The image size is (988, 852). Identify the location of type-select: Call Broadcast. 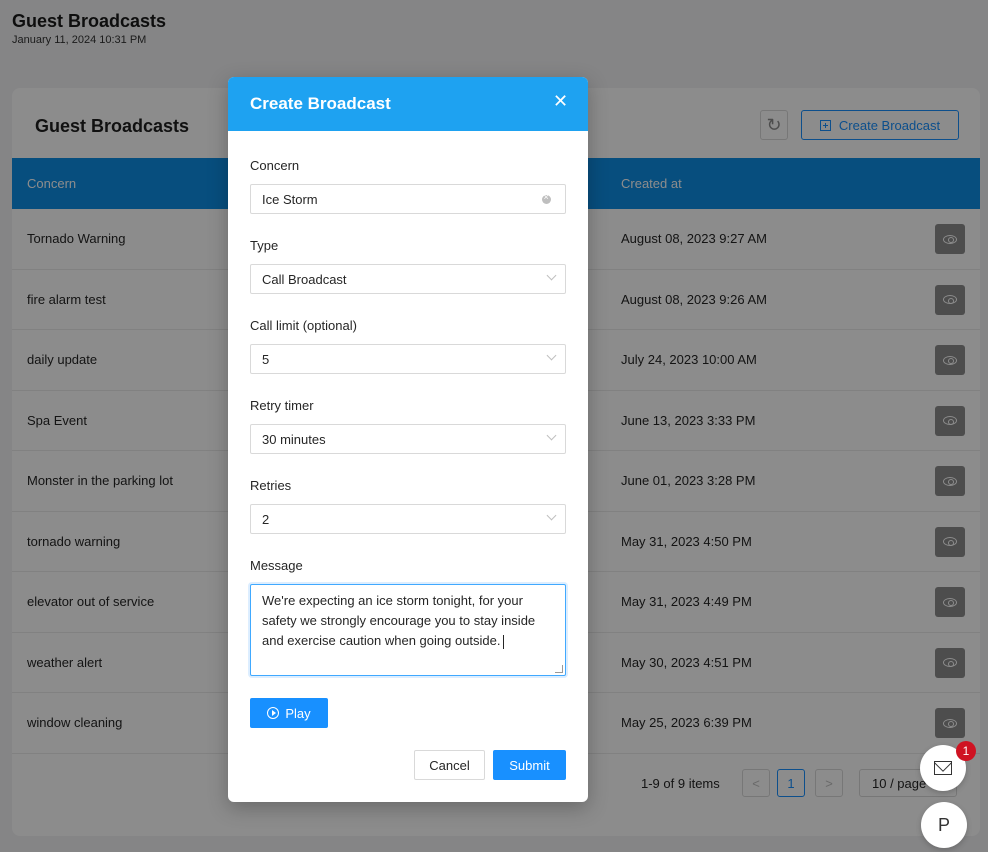
(408, 279).